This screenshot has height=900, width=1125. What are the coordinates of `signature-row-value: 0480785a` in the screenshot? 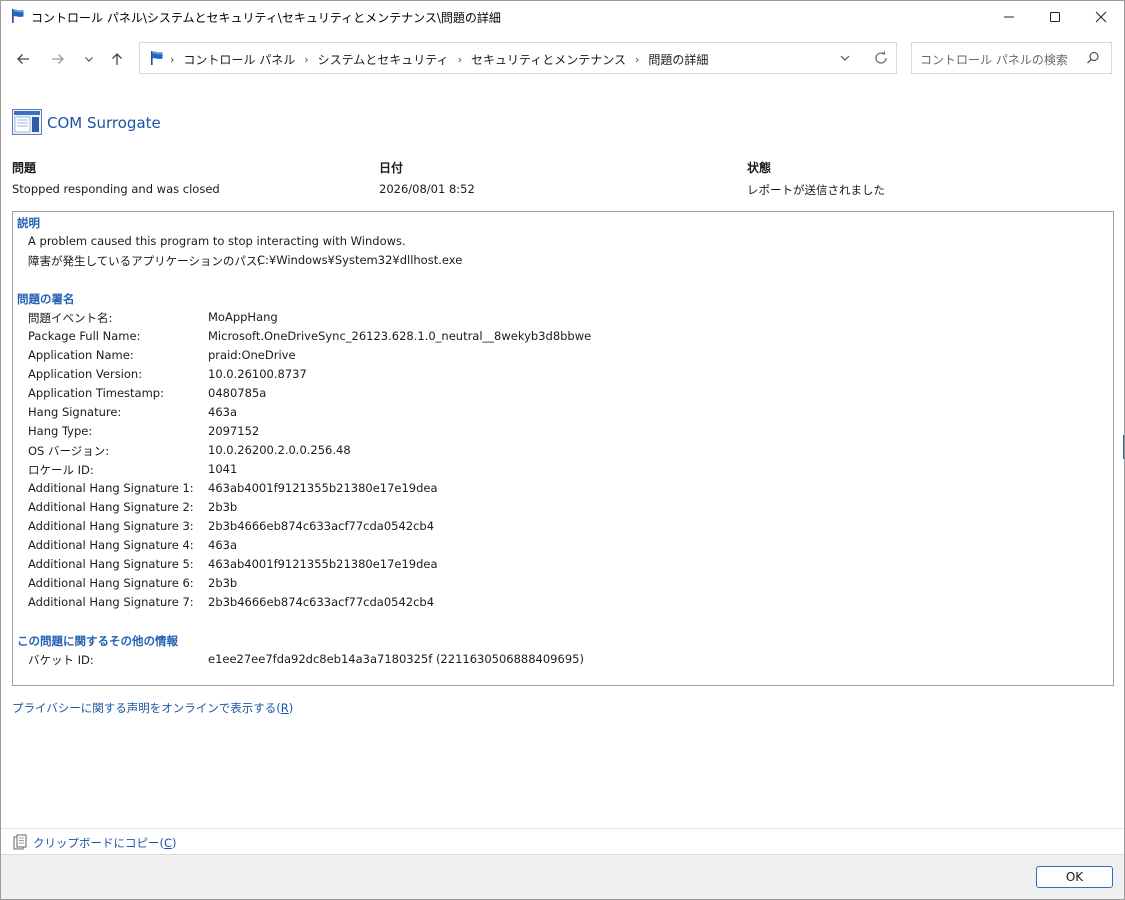 It's located at (237, 393).